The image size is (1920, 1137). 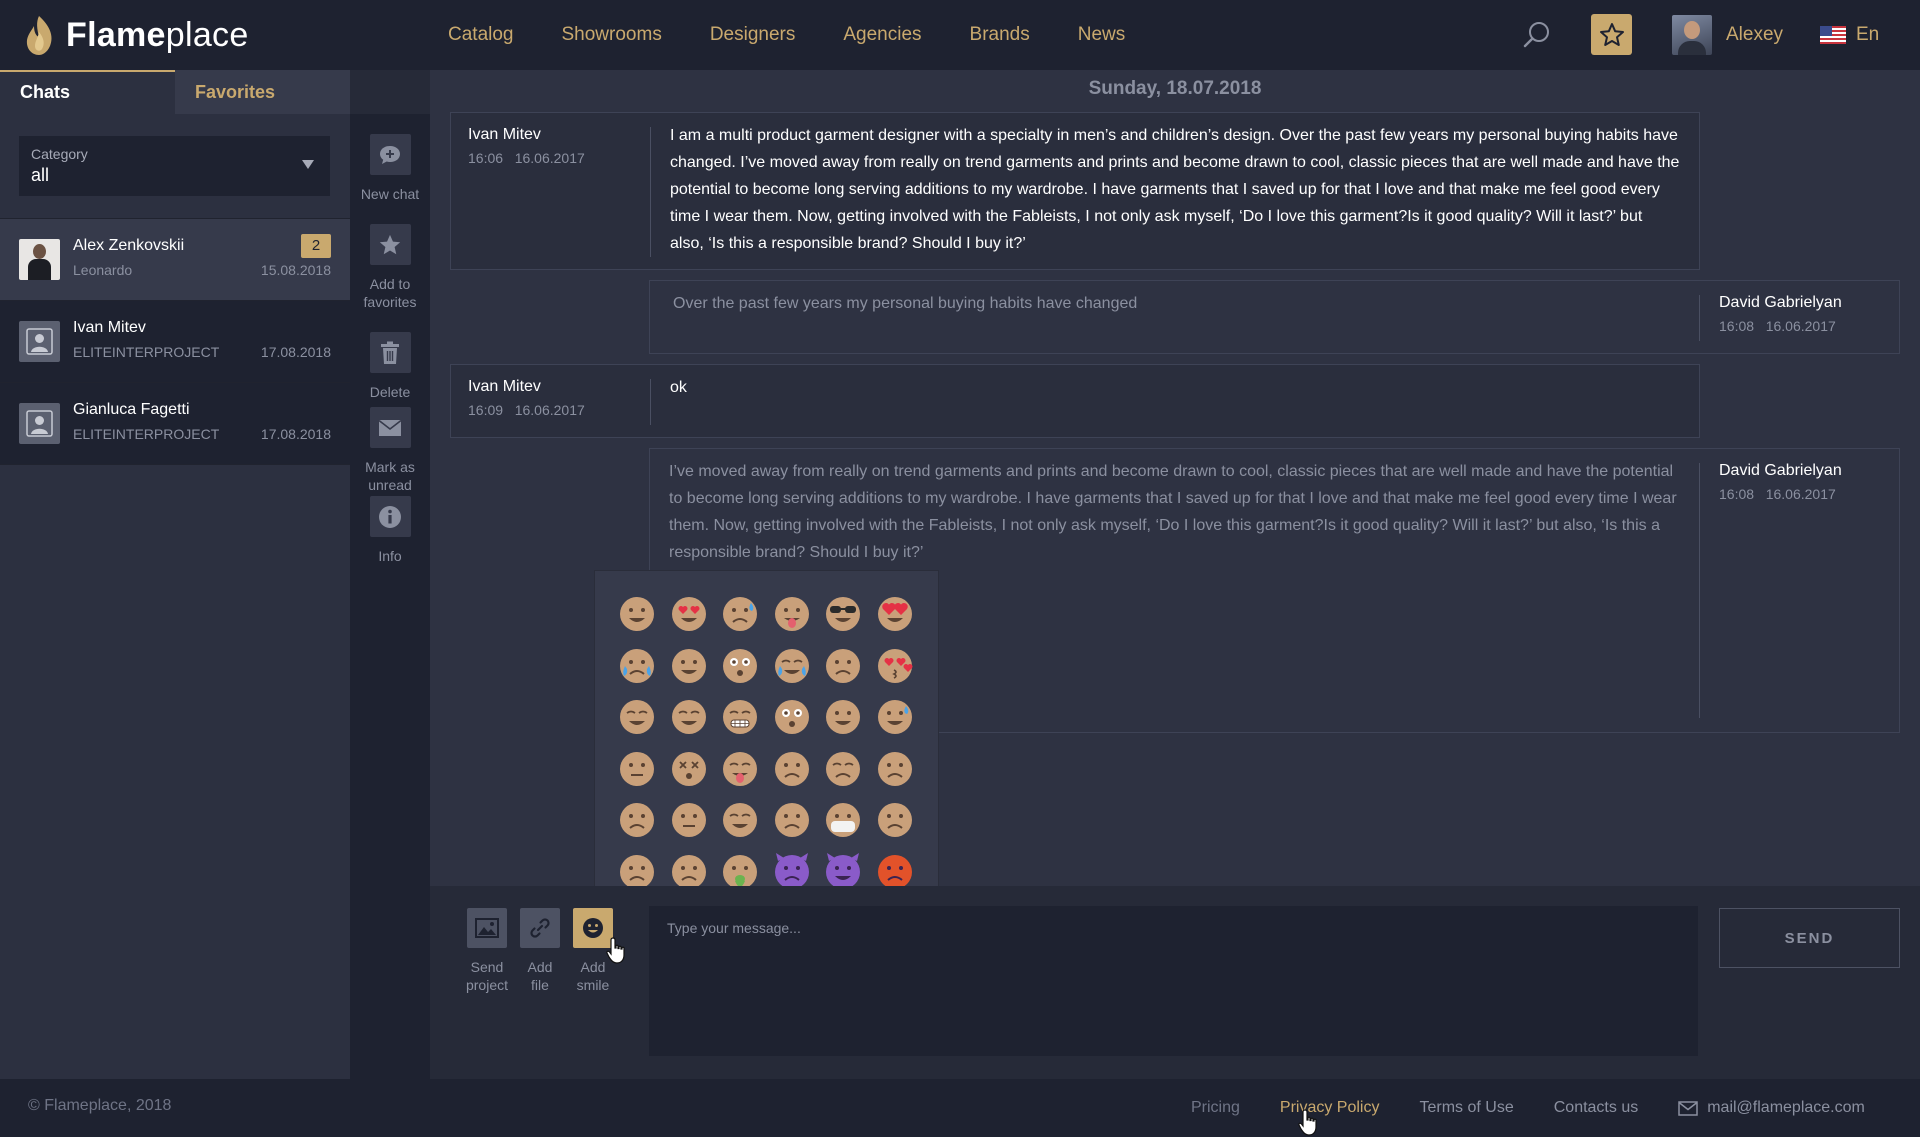 What do you see at coordinates (792, 613) in the screenshot?
I see `emoji-tongue-wink-icon` at bounding box center [792, 613].